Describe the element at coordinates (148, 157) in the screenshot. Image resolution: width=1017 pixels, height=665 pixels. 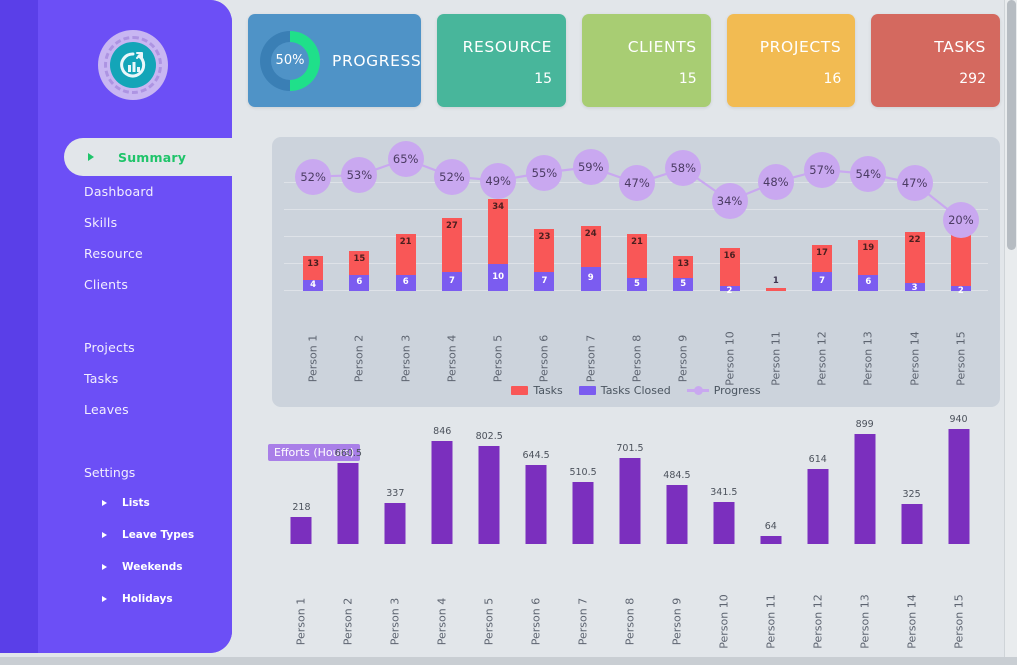
I see `sidebar-item-summary: Summary` at that location.